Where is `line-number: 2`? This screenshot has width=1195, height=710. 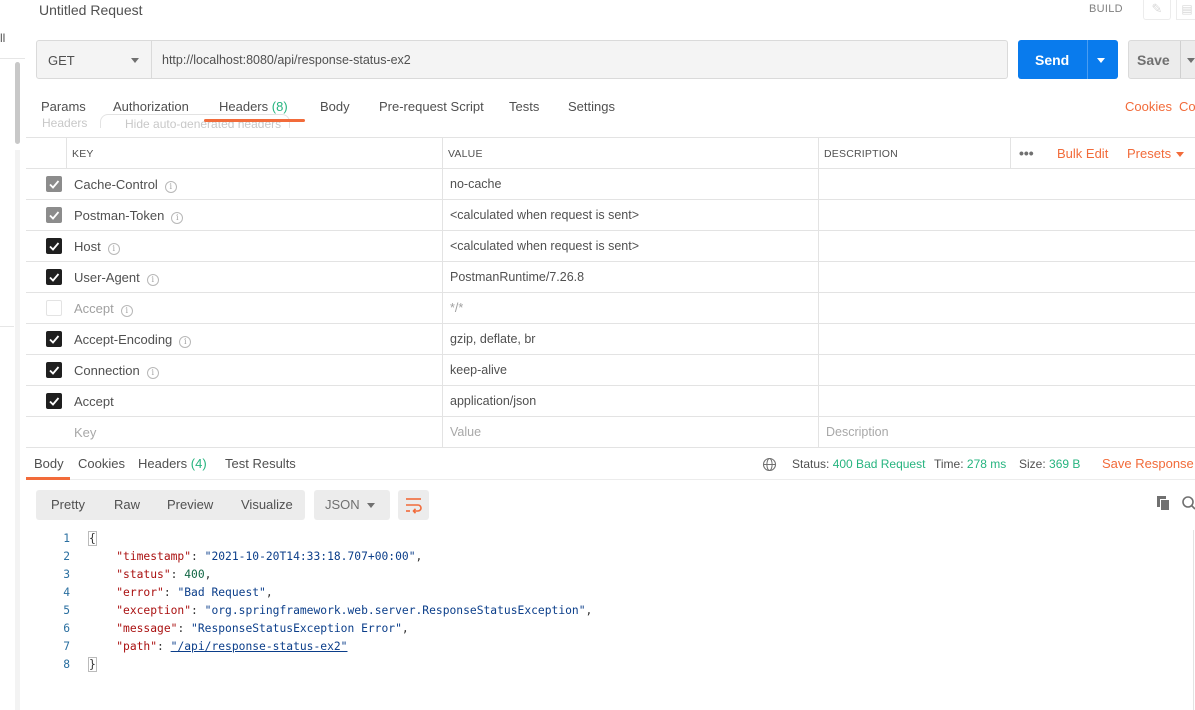
line-number: 2 is located at coordinates (66, 556).